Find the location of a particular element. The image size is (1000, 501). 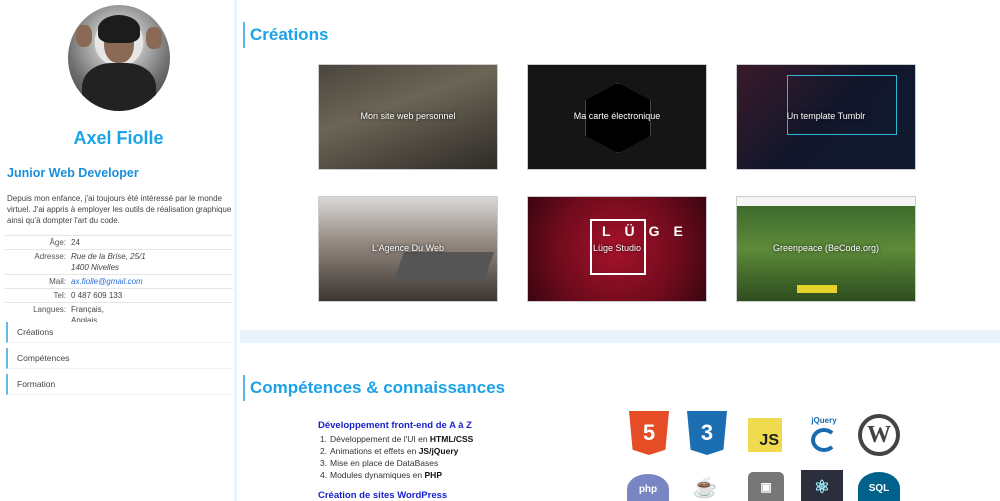

wordpress-title: Création de sites WordPress is located at coordinates (383, 495).